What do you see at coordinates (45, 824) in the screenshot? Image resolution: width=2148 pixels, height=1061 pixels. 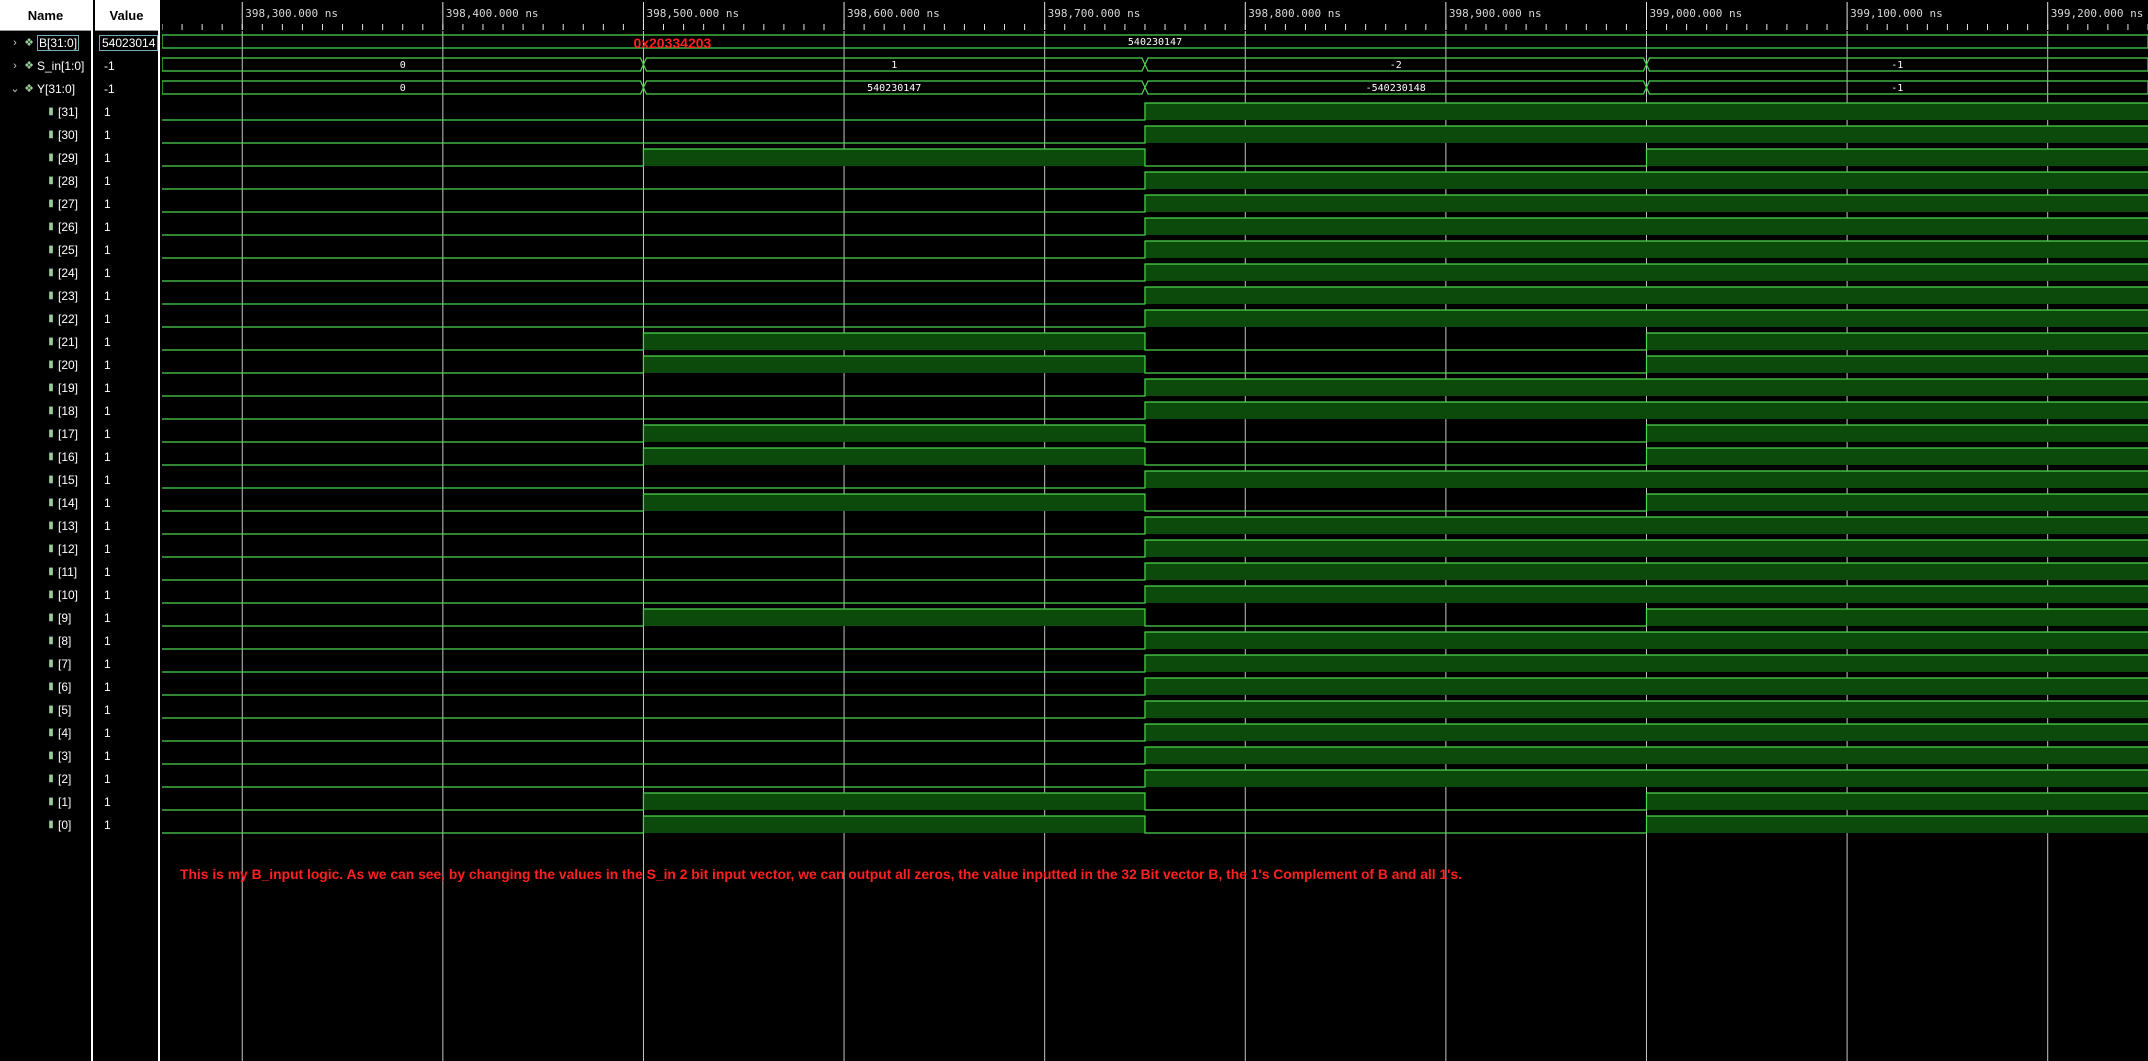 I see `signal-row-bit: ▮ [0]` at bounding box center [45, 824].